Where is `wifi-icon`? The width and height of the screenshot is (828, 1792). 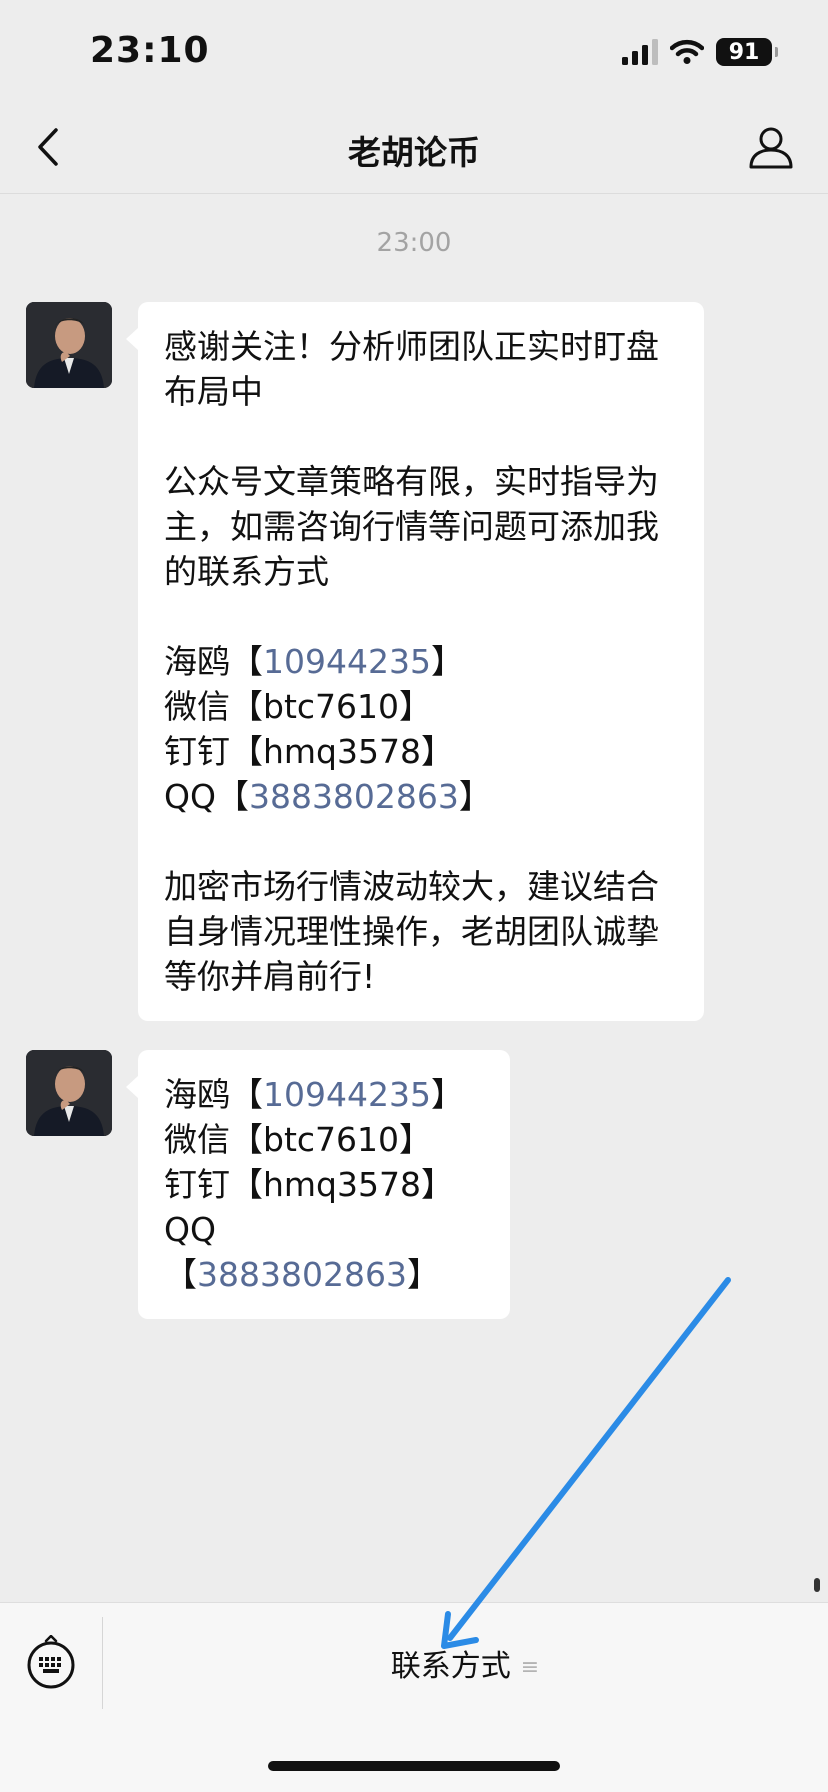 wifi-icon is located at coordinates (687, 51).